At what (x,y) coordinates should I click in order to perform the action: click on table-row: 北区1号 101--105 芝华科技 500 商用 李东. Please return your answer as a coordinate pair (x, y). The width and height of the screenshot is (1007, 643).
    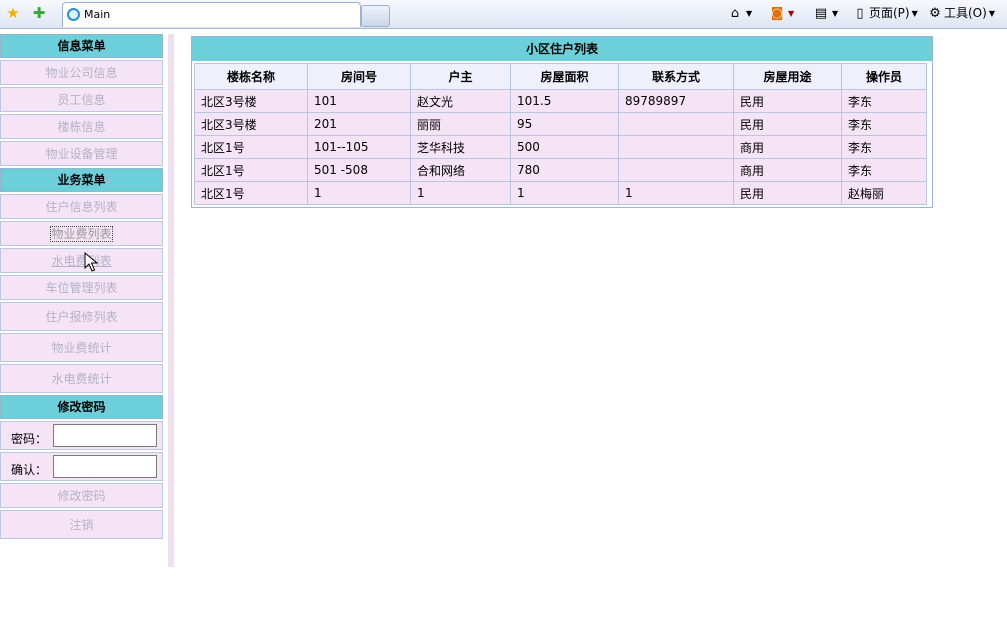
    Looking at the image, I should click on (560, 147).